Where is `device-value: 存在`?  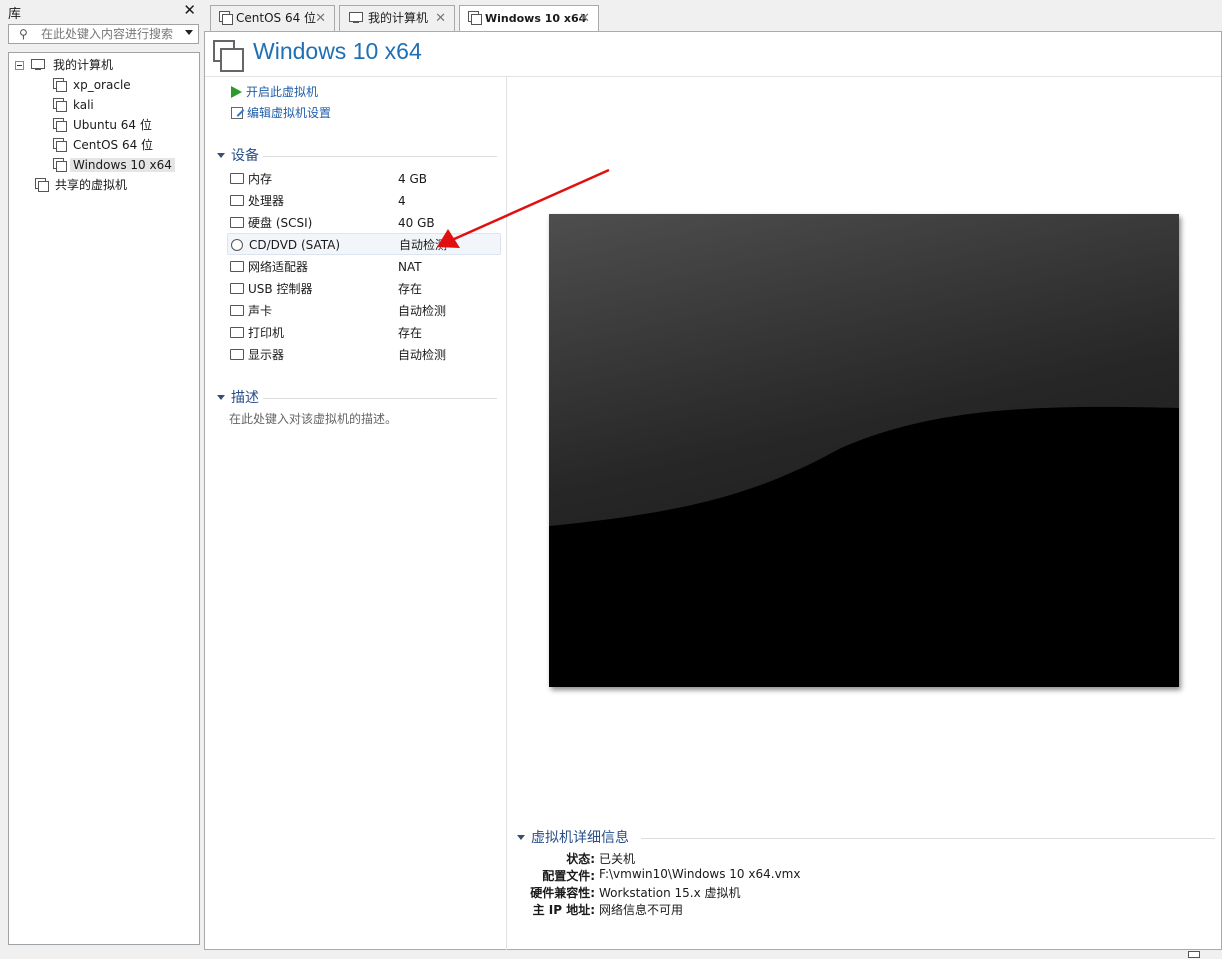 device-value: 存在 is located at coordinates (410, 333).